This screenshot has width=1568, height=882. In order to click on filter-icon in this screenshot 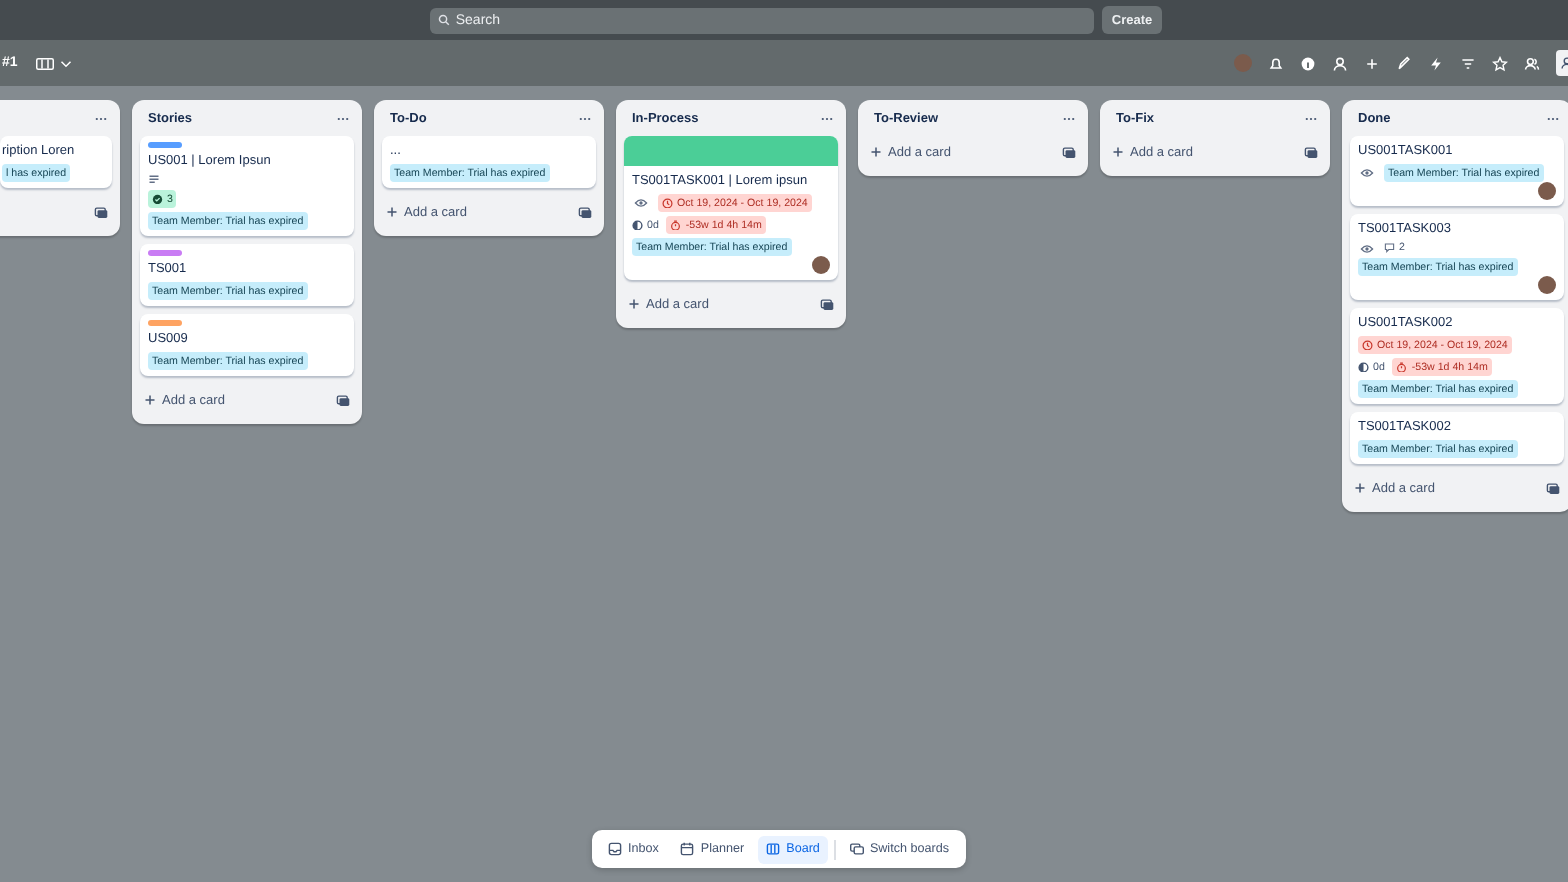, I will do `click(1468, 63)`.